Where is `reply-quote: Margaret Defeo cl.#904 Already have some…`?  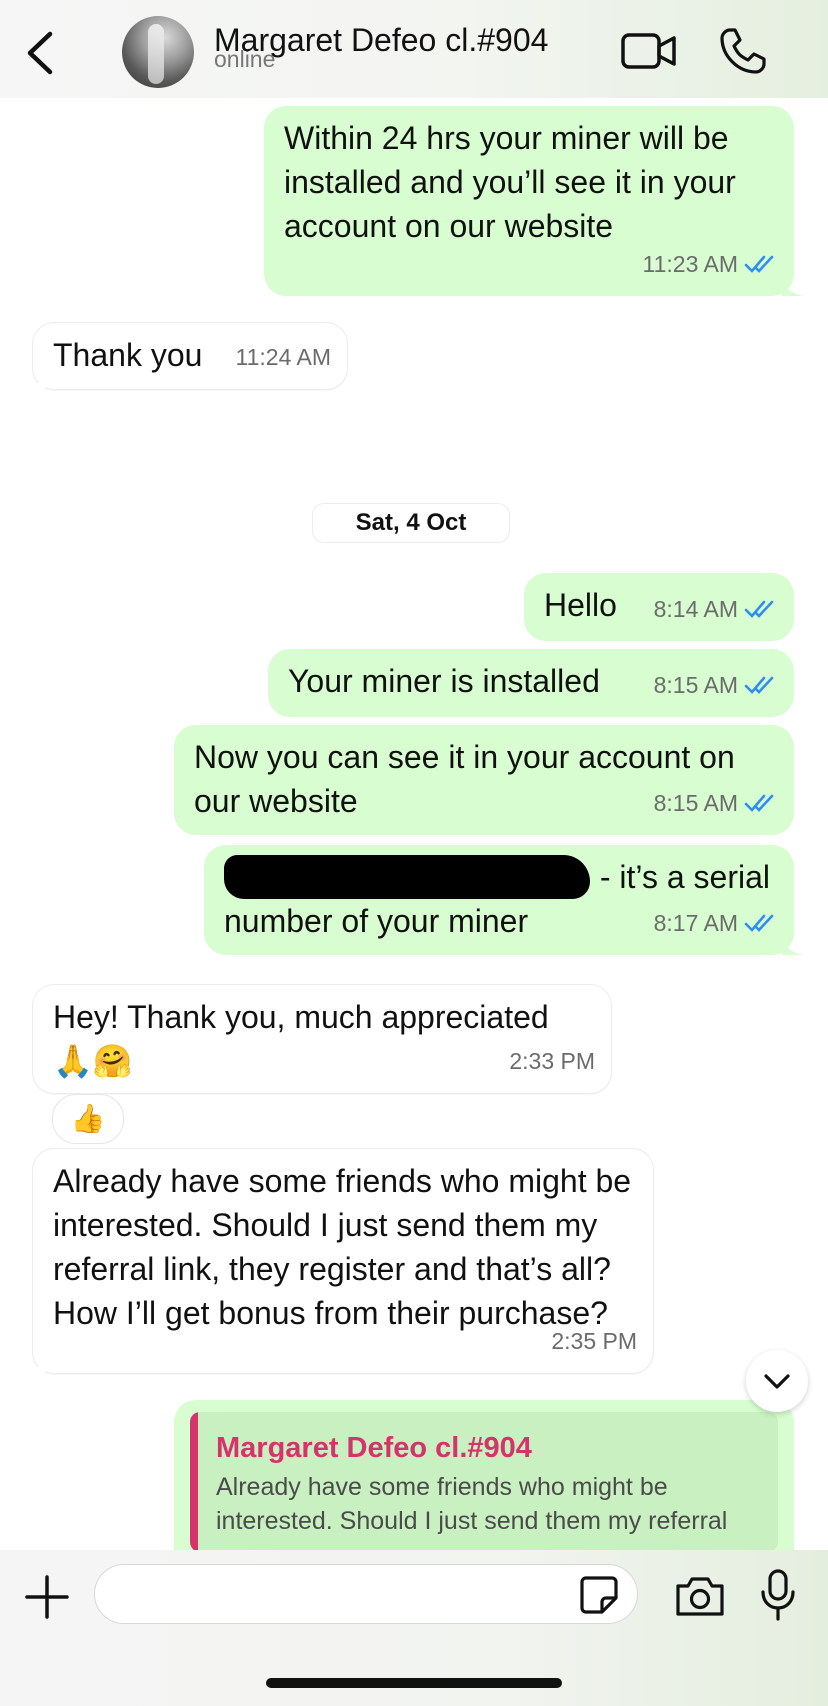
reply-quote: Margaret Defeo cl.#904 Already have some… is located at coordinates (484, 1481).